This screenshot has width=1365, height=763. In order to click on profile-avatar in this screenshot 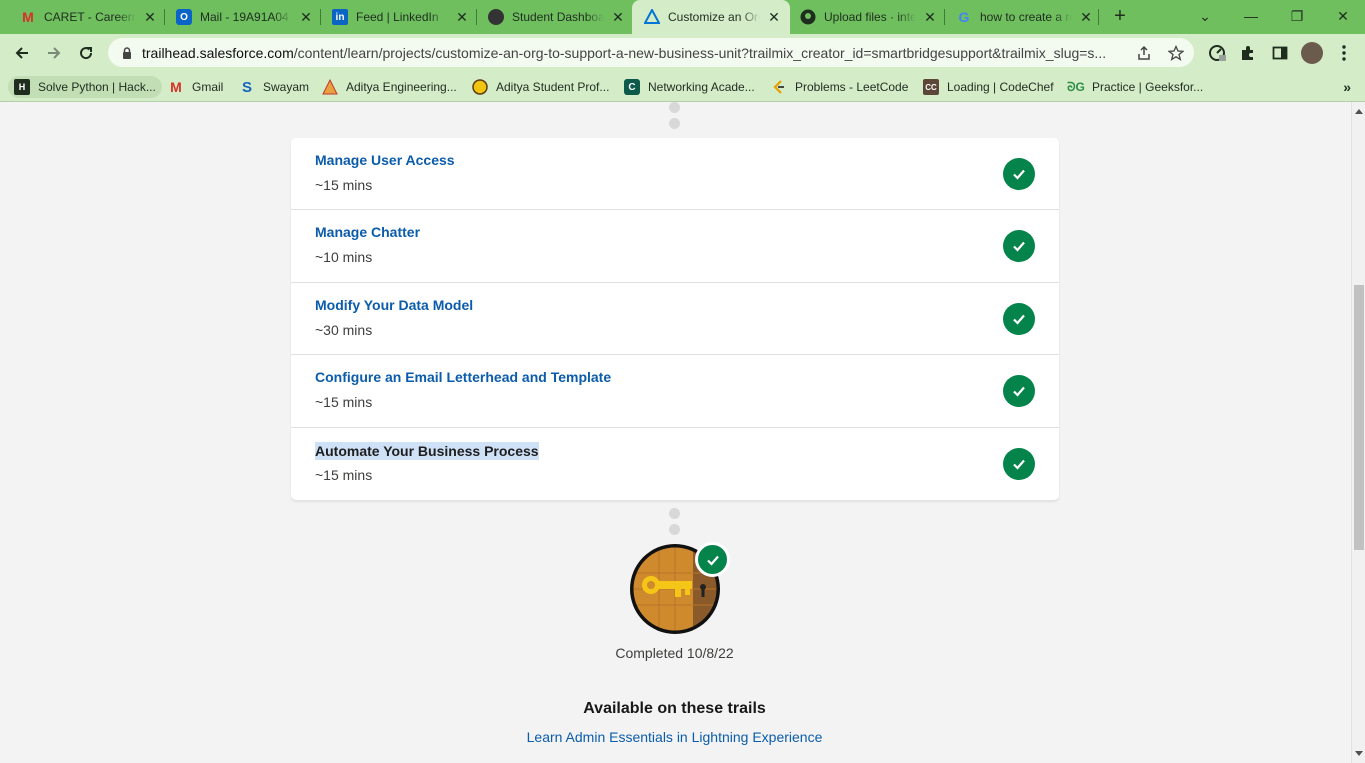, I will do `click(1312, 53)`.